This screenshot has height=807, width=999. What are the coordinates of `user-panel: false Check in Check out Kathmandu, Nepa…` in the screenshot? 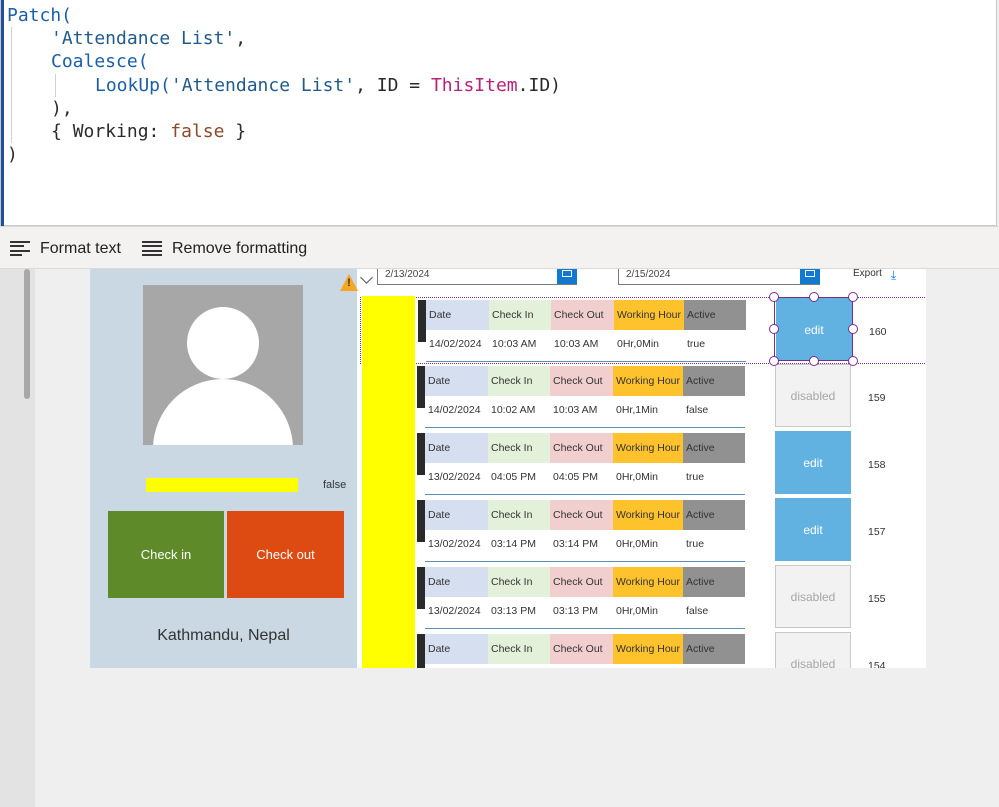 It's located at (223, 468).